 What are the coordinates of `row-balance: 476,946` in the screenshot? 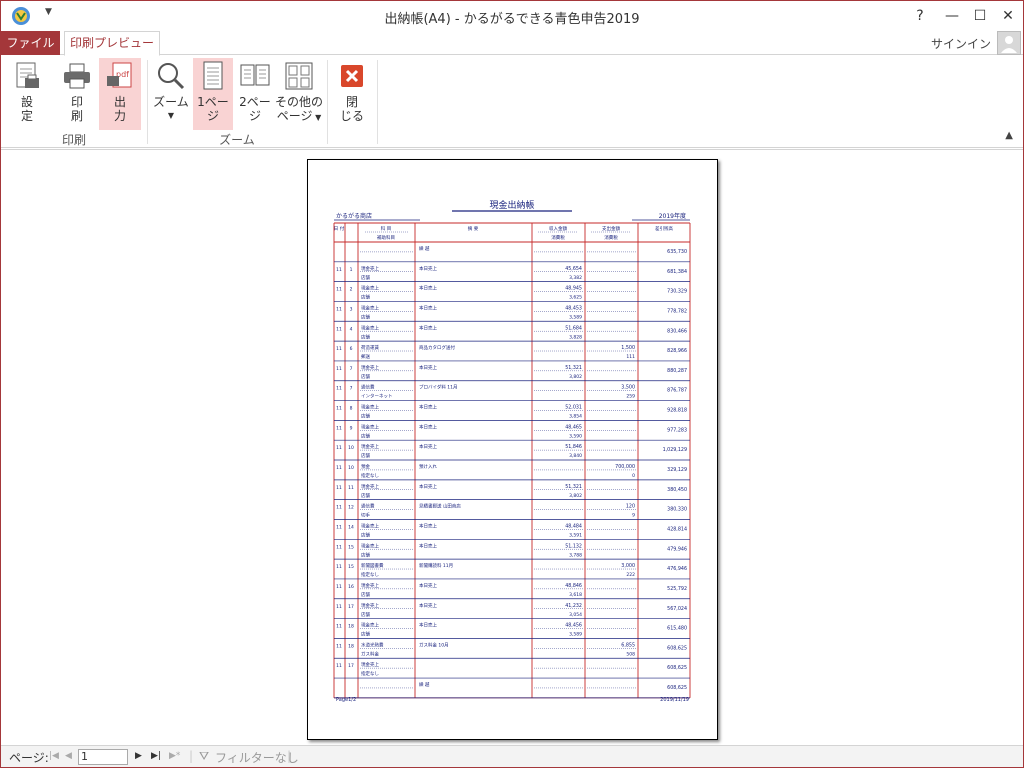 It's located at (677, 569).